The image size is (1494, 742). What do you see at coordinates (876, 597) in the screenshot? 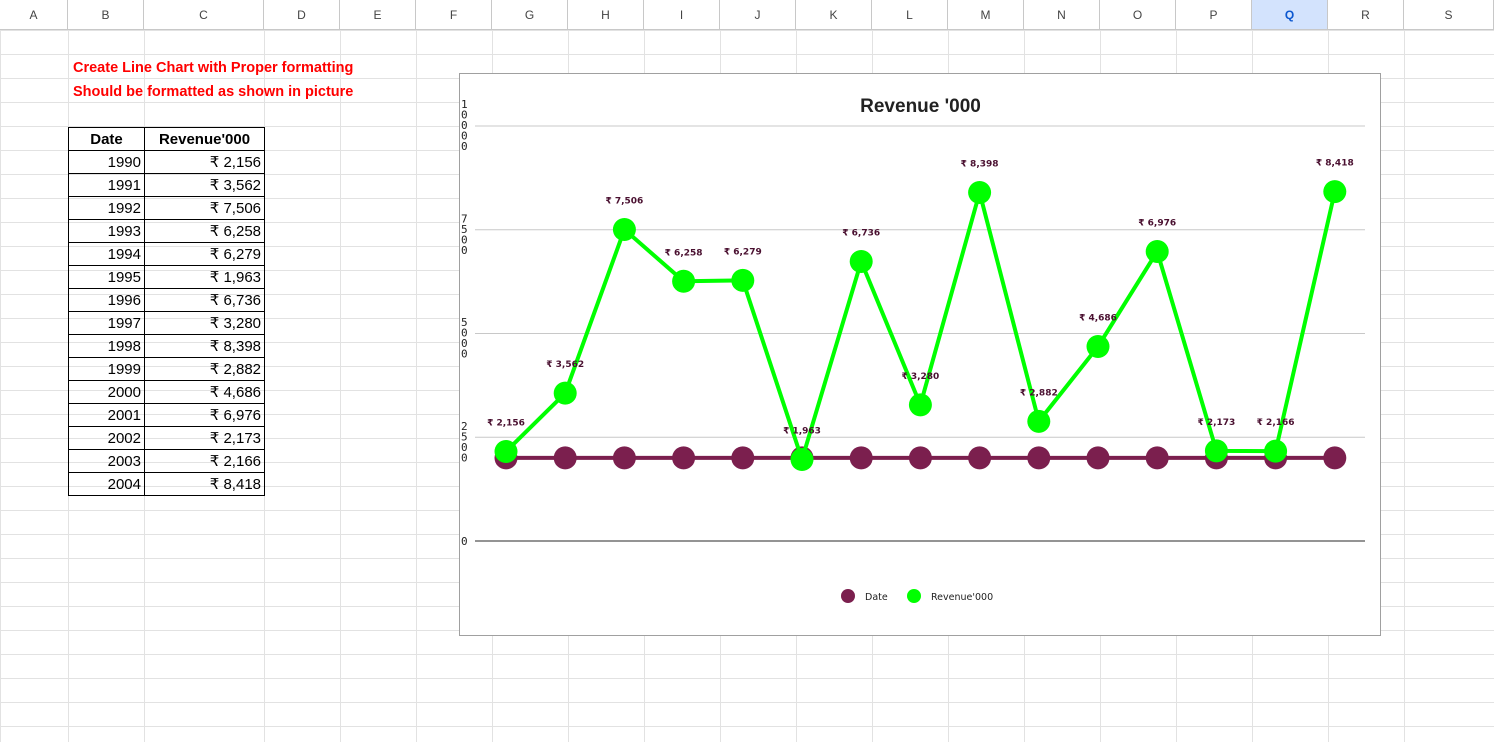
I see `legend-label-0: Date` at bounding box center [876, 597].